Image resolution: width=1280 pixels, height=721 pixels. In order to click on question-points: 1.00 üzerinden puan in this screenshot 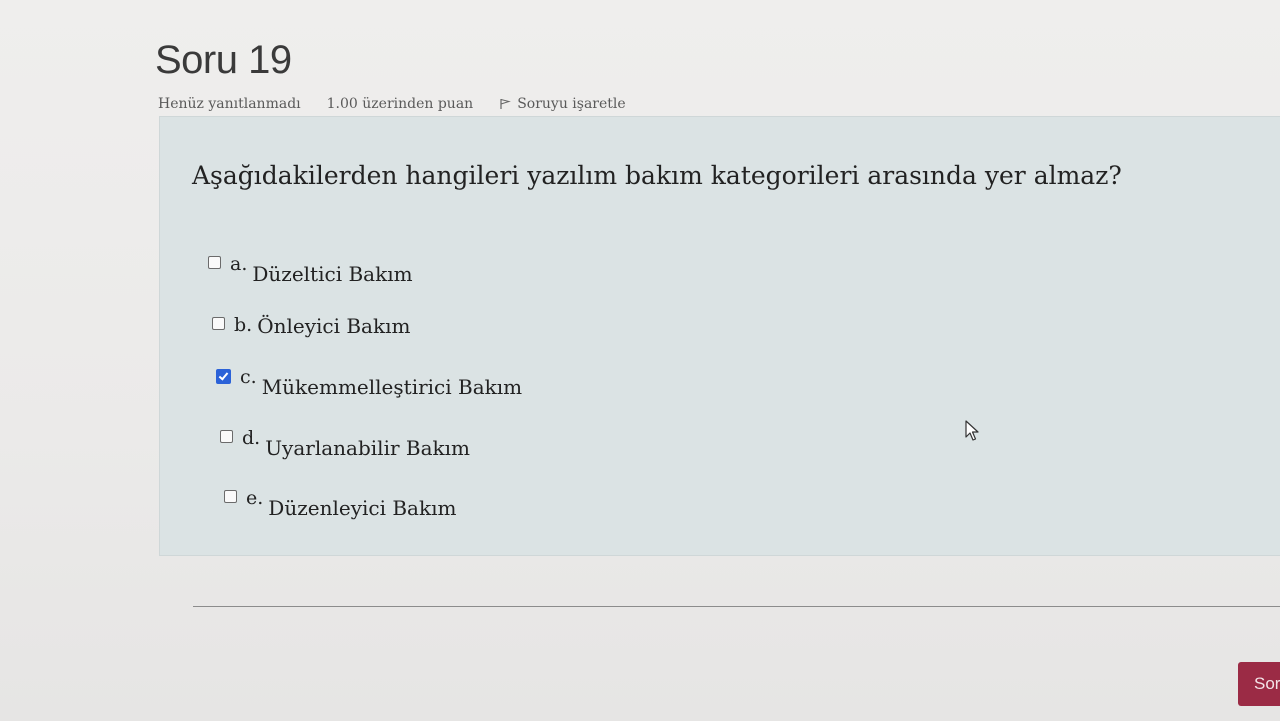, I will do `click(400, 104)`.